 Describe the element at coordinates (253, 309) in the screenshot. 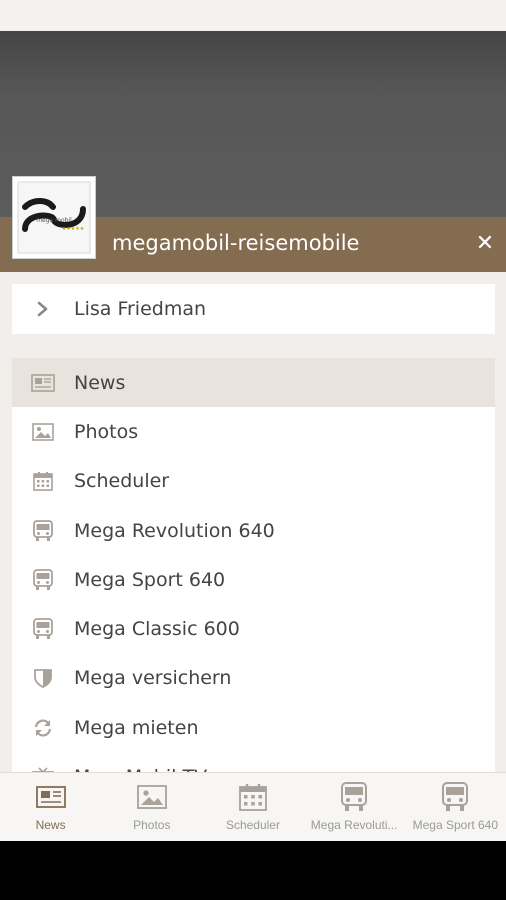

I see `user-profile-row: Lisa Friedman` at that location.